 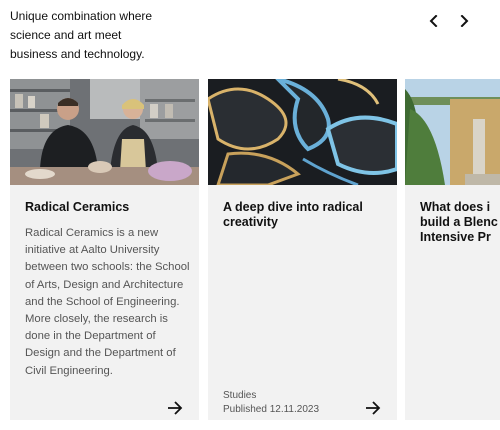 I want to click on card-meta: Studies Published 12.11.2023, so click(x=271, y=403).